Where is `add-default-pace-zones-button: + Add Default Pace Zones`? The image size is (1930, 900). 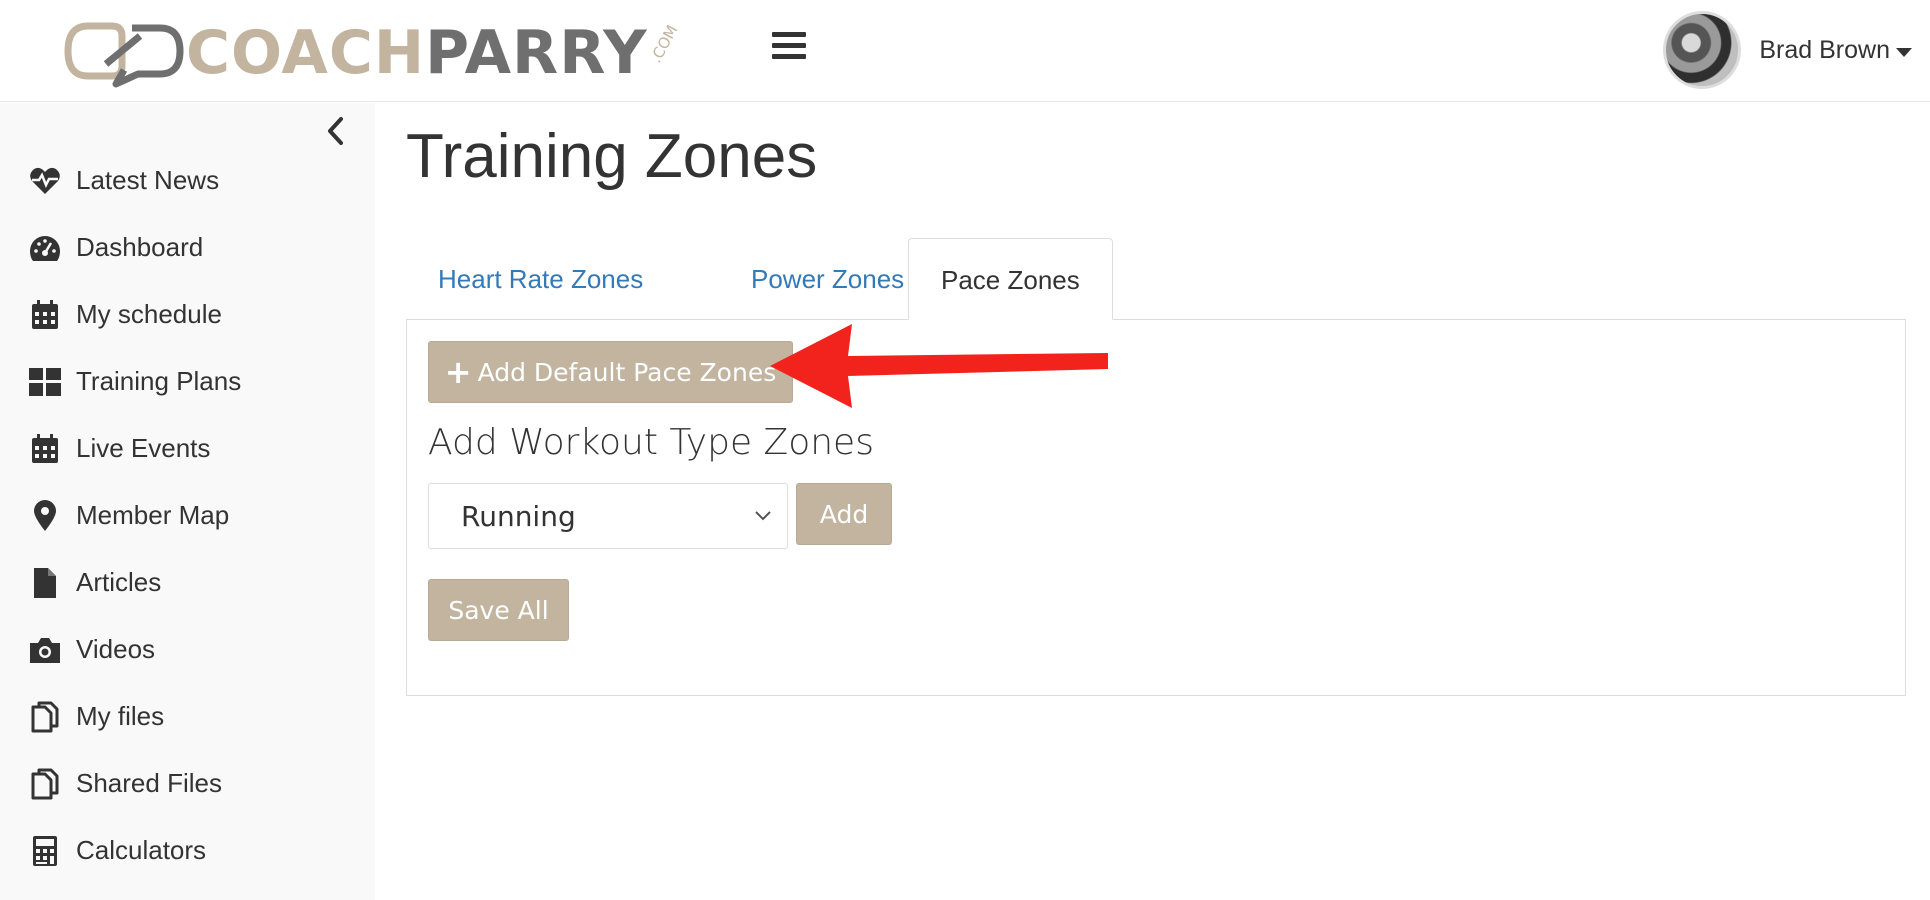
add-default-pace-zones-button: + Add Default Pace Zones is located at coordinates (610, 372).